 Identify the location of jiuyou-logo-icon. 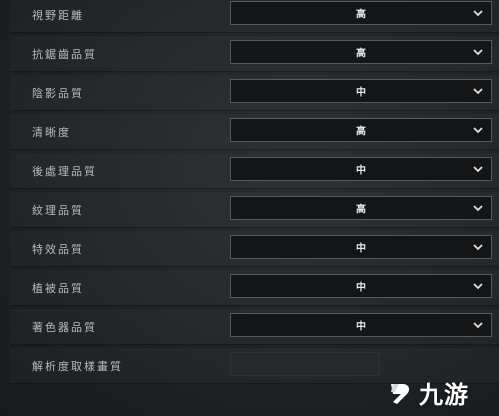
(400, 394).